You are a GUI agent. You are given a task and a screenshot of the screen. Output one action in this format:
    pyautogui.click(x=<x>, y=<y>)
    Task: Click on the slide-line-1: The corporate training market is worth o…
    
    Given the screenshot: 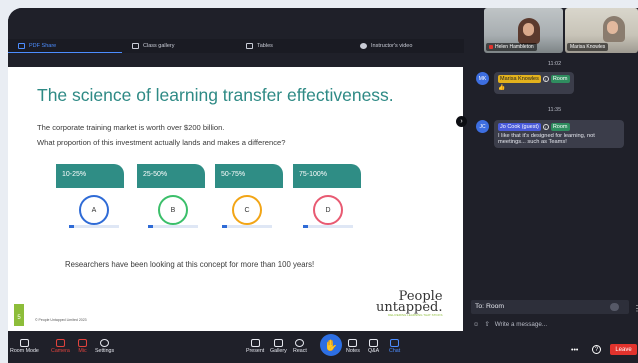 What is the action you would take?
    pyautogui.click(x=131, y=127)
    